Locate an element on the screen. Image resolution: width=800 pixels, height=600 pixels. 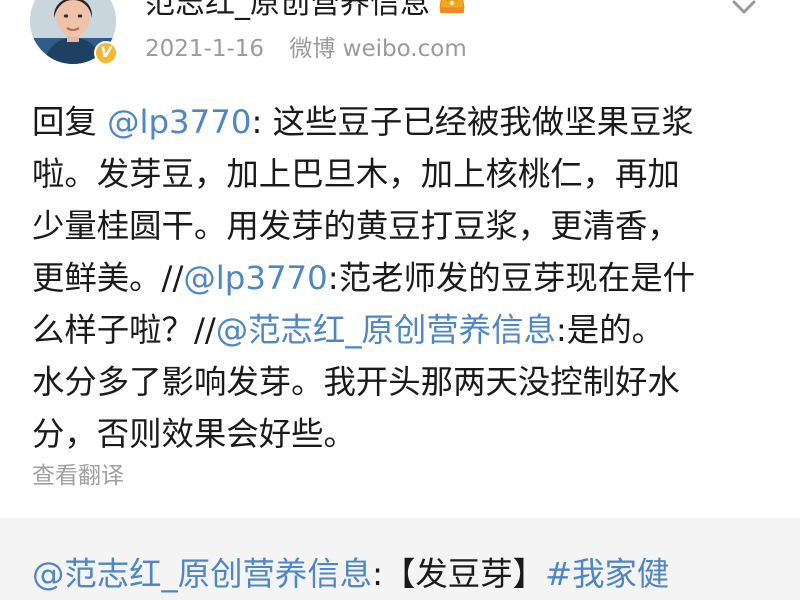
post-text-line: 回复 @lp3770: 这些豆子已经被我做坚果豆浆 is located at coordinates (404, 122).